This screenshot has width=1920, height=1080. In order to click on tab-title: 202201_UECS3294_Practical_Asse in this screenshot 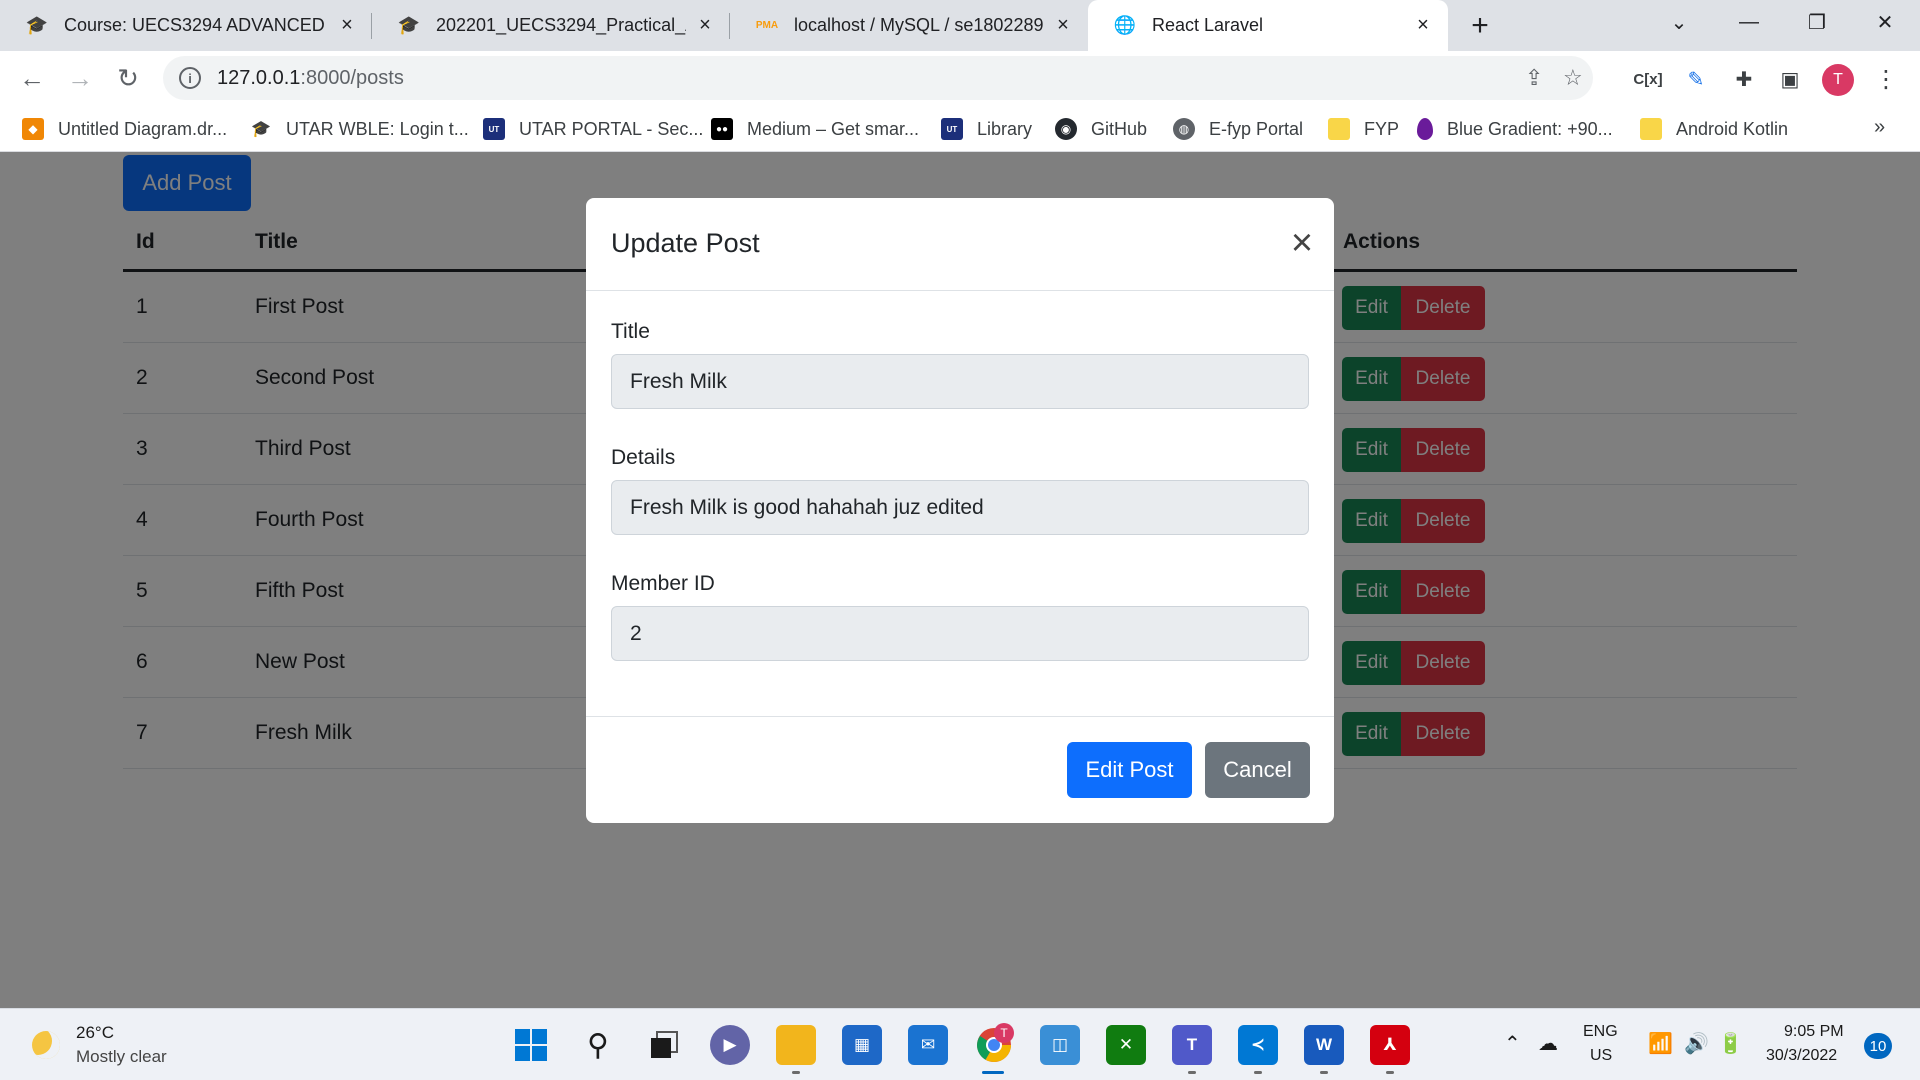, I will do `click(561, 25)`.